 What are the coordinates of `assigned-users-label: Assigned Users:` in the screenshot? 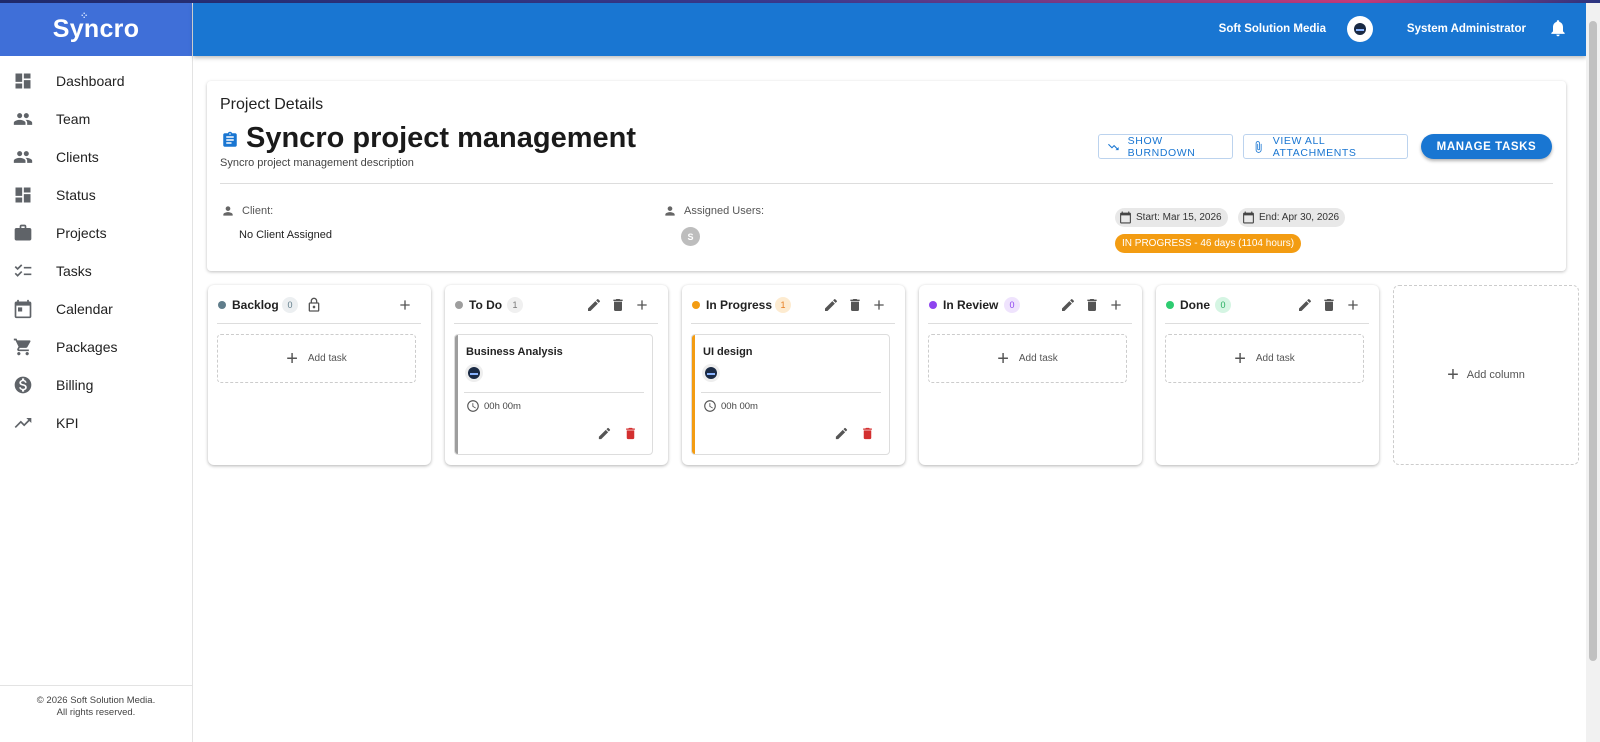 It's located at (724, 211).